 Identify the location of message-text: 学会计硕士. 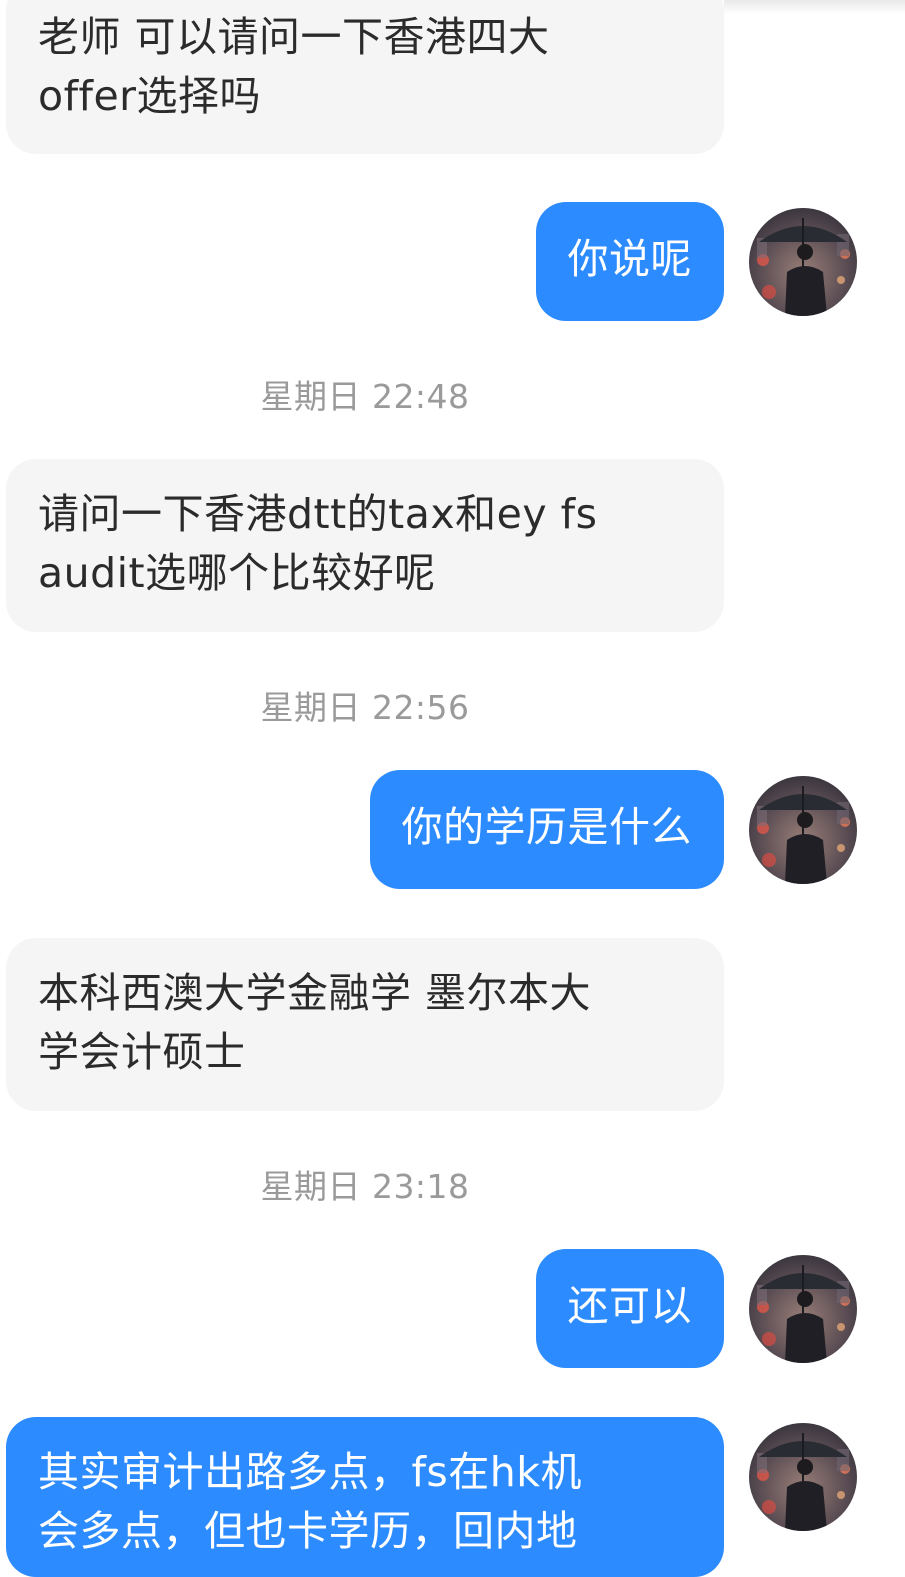
(142, 1052).